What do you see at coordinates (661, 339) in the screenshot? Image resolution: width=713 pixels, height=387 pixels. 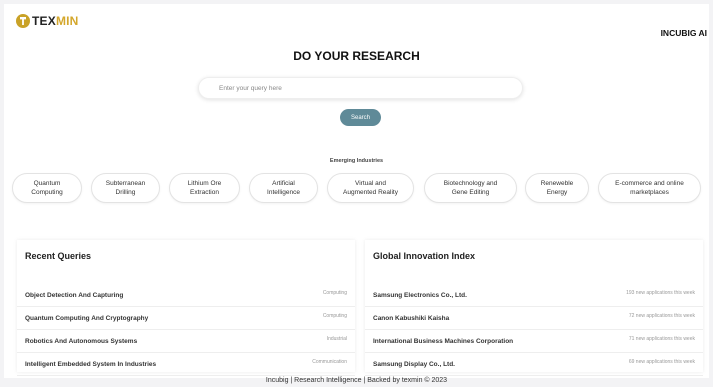 I see `applications-count: 71 new applications this week` at bounding box center [661, 339].